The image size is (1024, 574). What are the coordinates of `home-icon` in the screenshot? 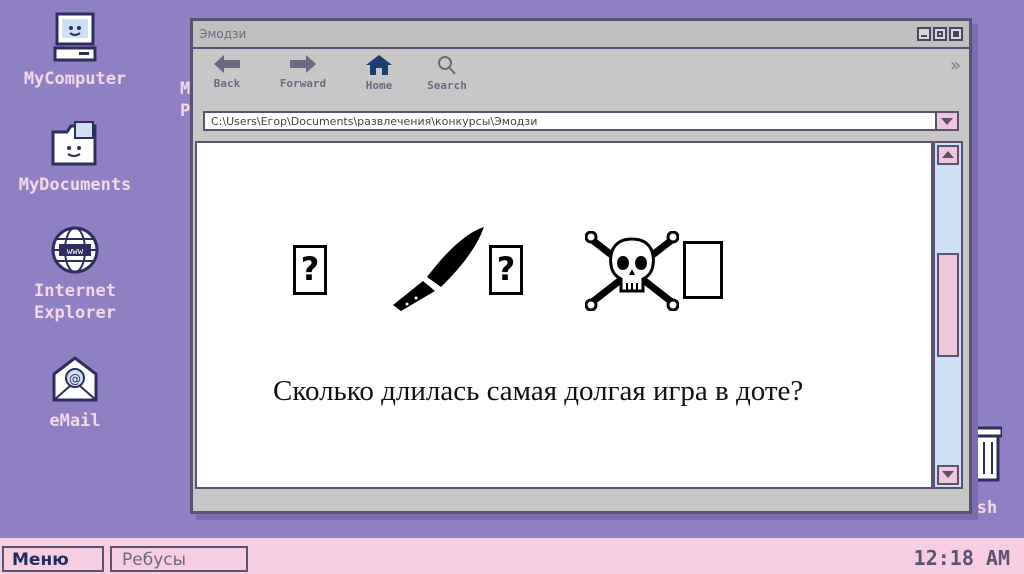 It's located at (379, 65).